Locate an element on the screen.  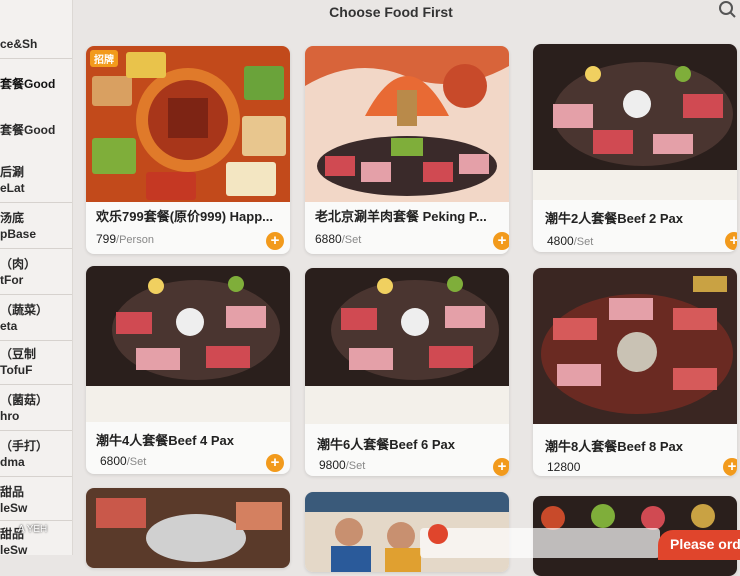
product-card: 潮牛4人套餐Beef 4 Pax 6800/Set + is located at coordinates (188, 370).